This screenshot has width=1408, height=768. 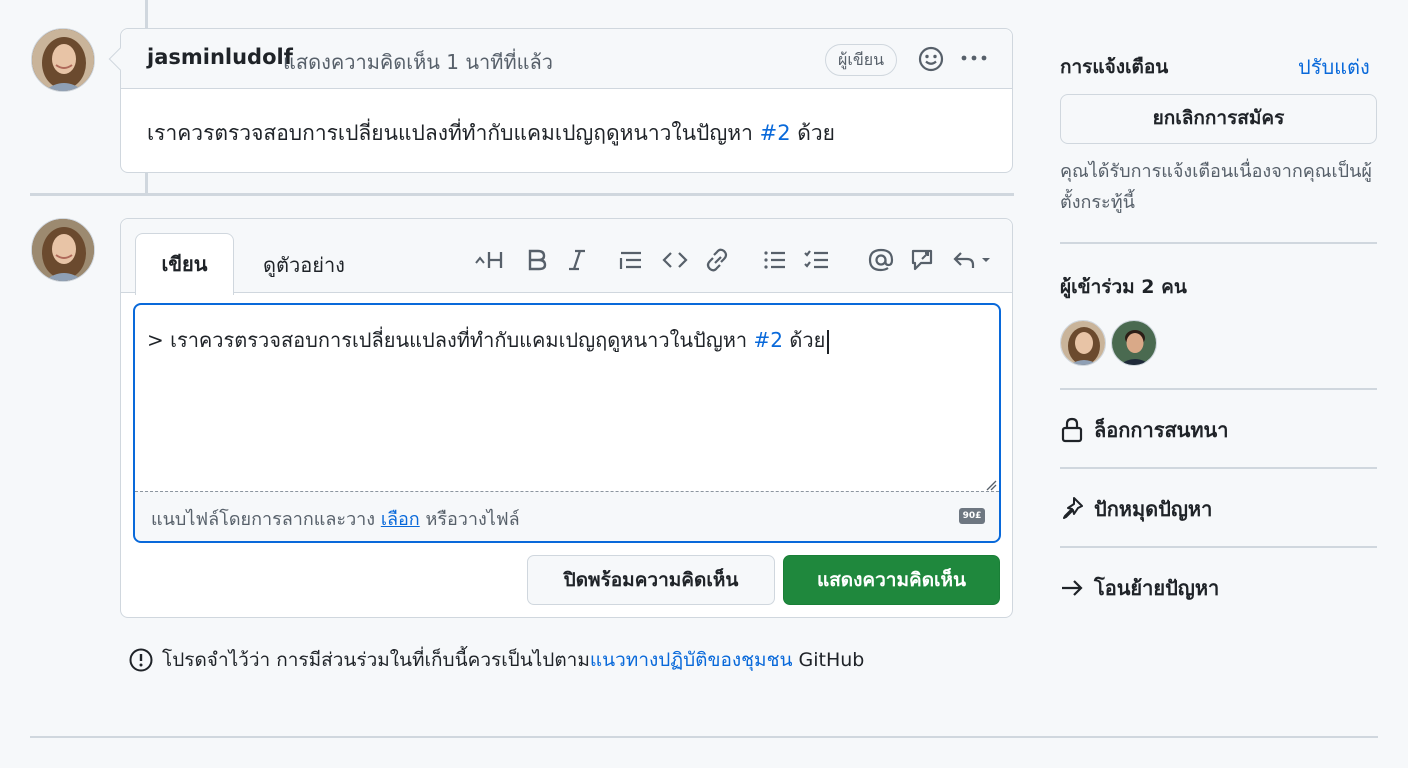 I want to click on reply-icon, so click(x=975, y=260).